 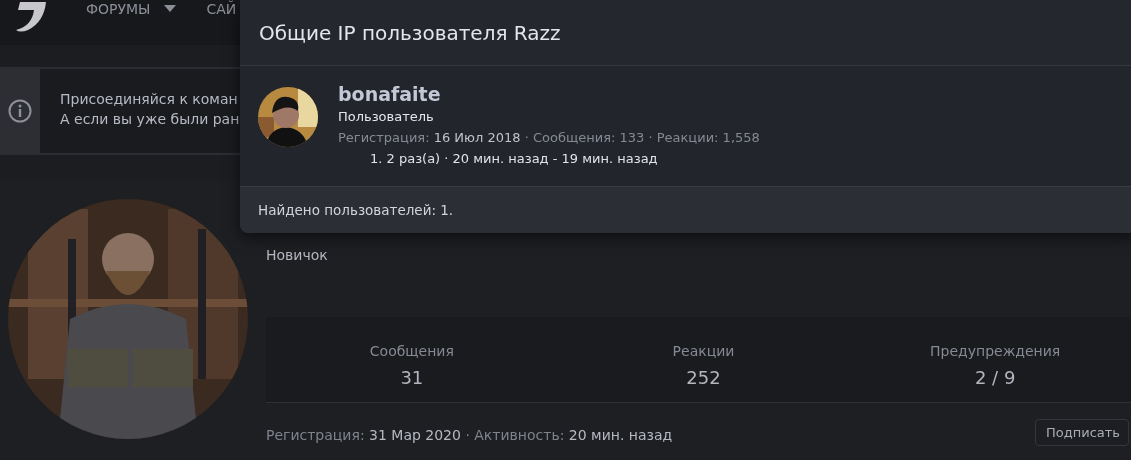 What do you see at coordinates (389, 94) in the screenshot?
I see `username-link: bonafaite` at bounding box center [389, 94].